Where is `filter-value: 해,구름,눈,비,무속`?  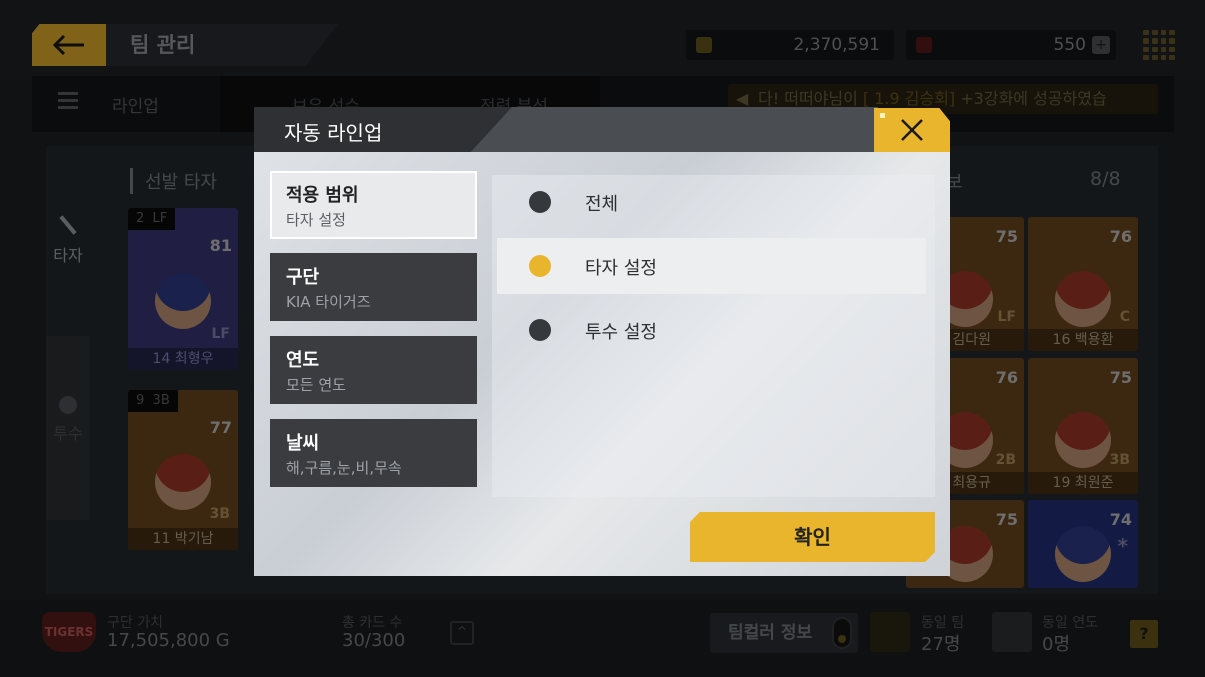
filter-value: 해,구름,눈,비,무속 is located at coordinates (344, 468).